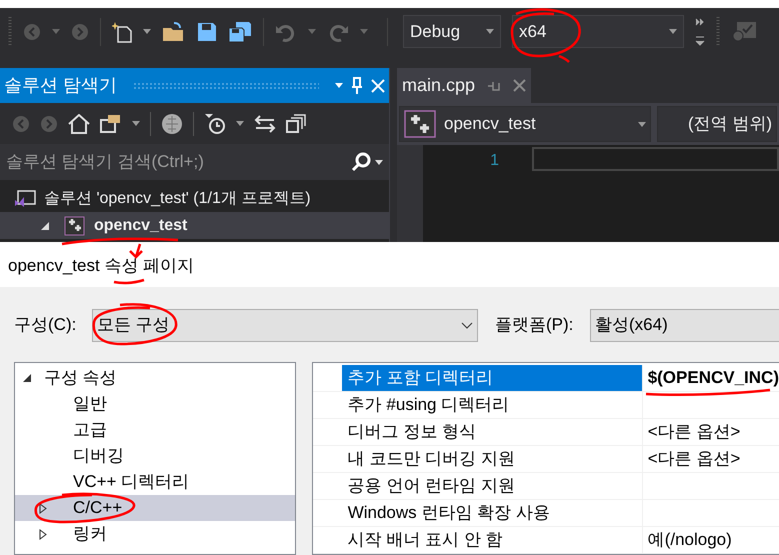  What do you see at coordinates (467, 325) in the screenshot?
I see `chevron-down-icon` at bounding box center [467, 325].